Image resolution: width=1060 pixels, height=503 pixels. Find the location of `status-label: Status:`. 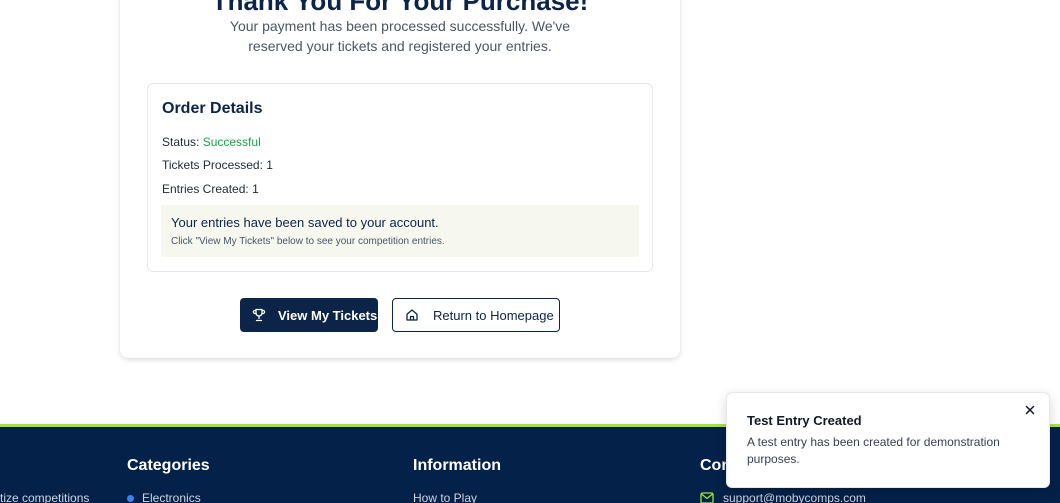

status-label: Status: is located at coordinates (181, 142).